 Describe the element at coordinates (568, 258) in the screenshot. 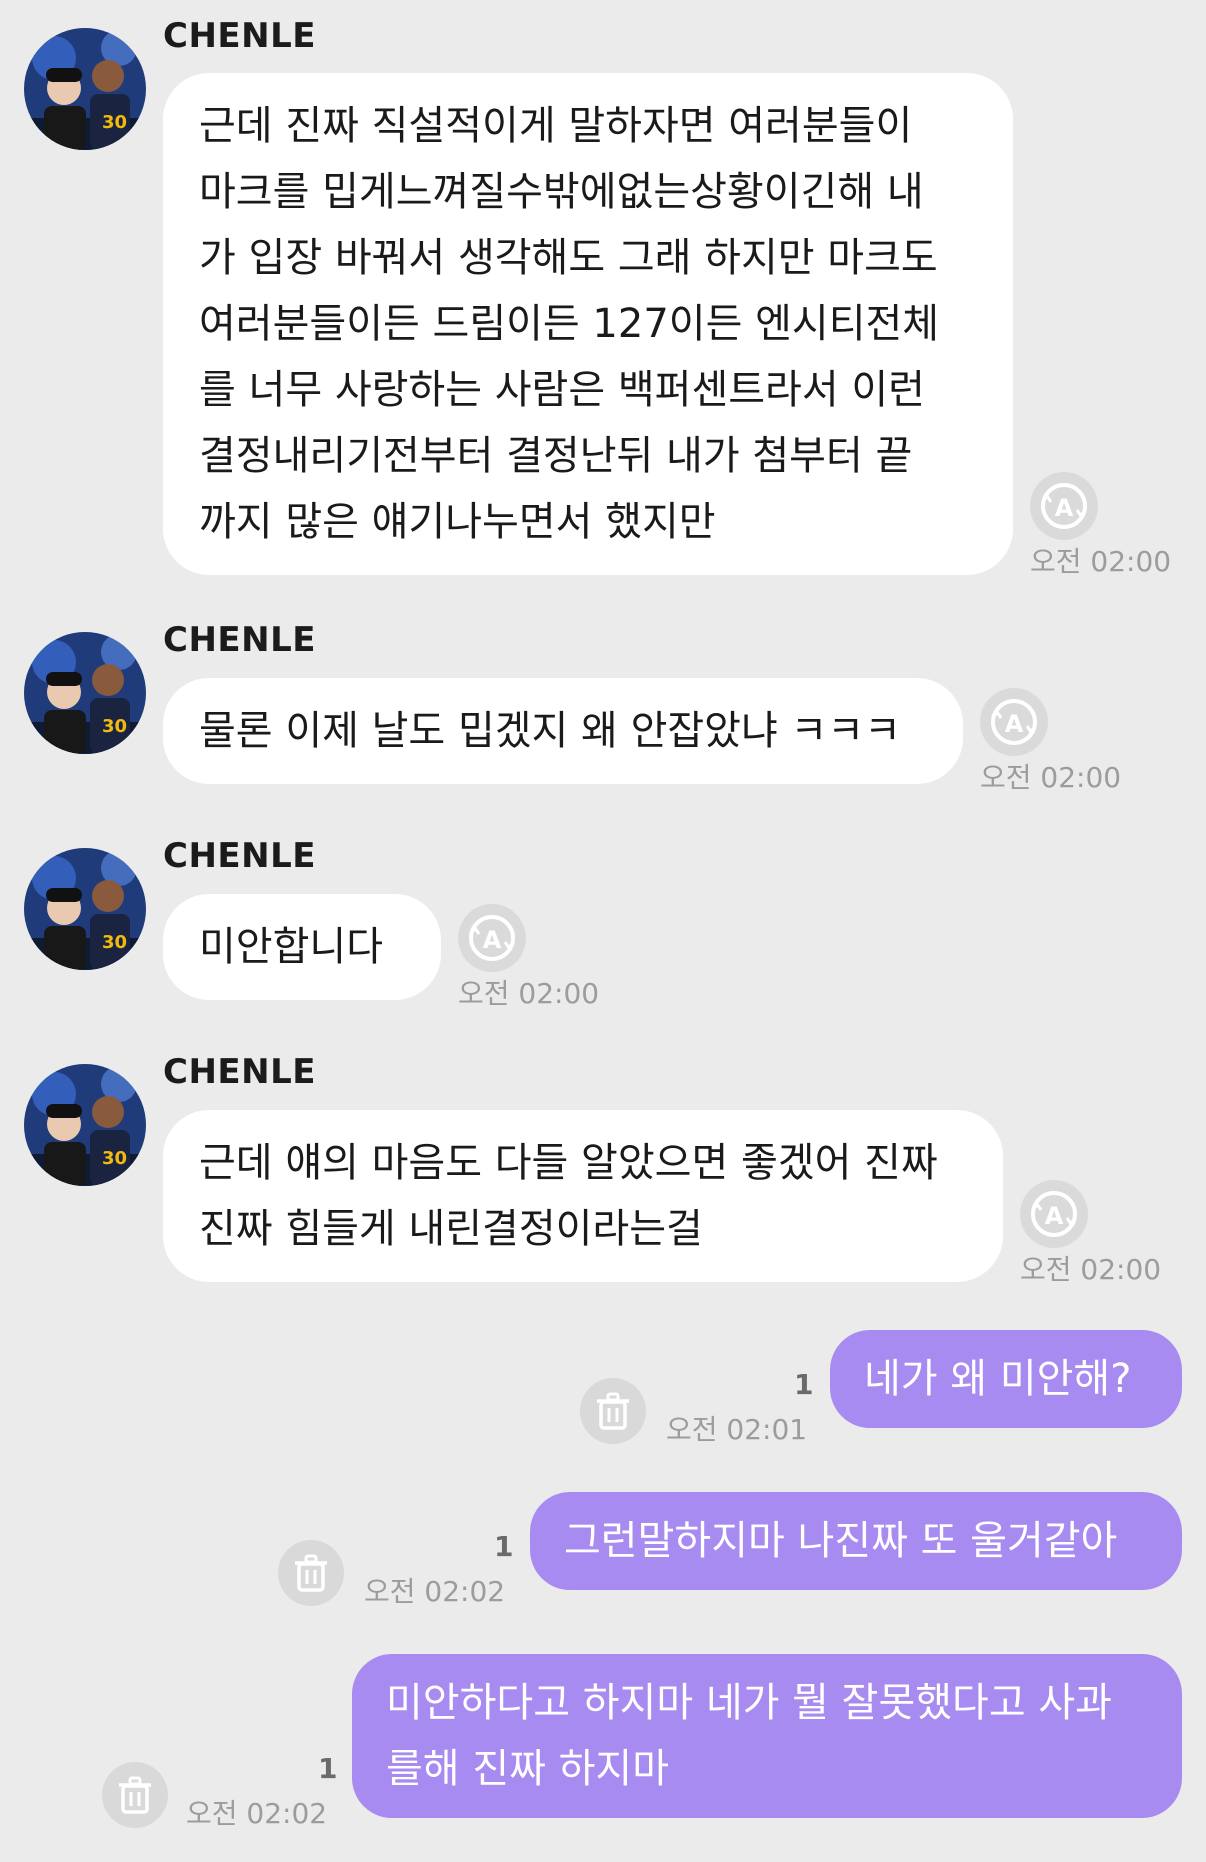

I see `message-line: 가 입장 바꿔서 생각해도 그래 하지만 마크도` at that location.